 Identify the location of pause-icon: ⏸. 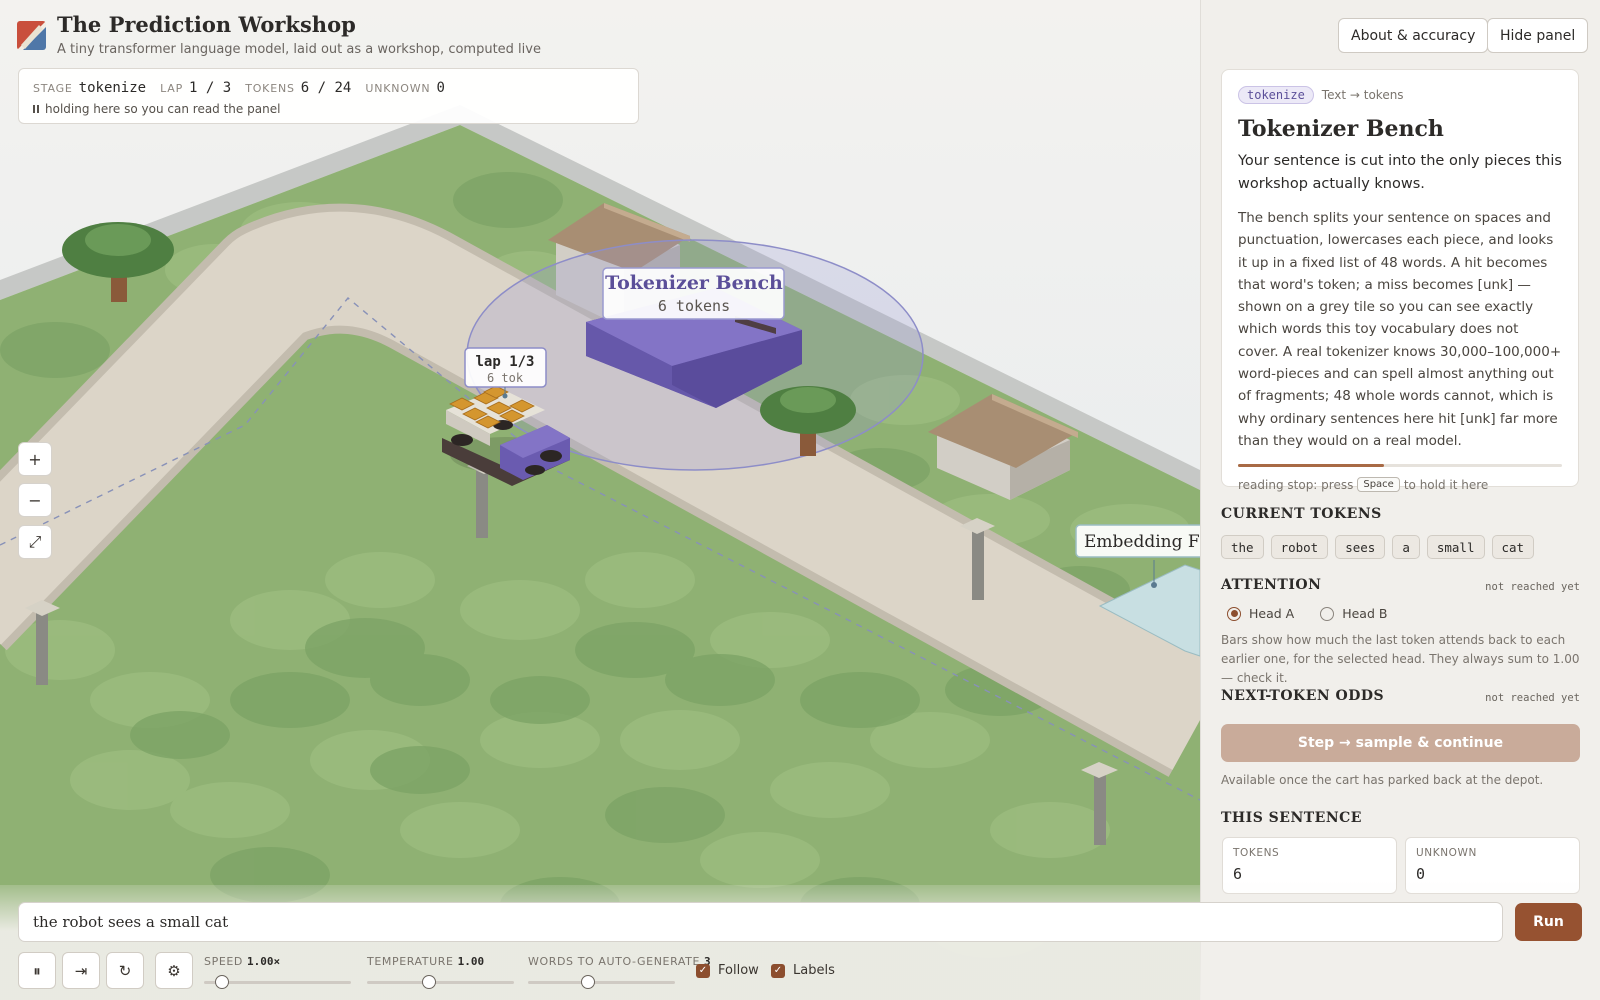
(37, 970).